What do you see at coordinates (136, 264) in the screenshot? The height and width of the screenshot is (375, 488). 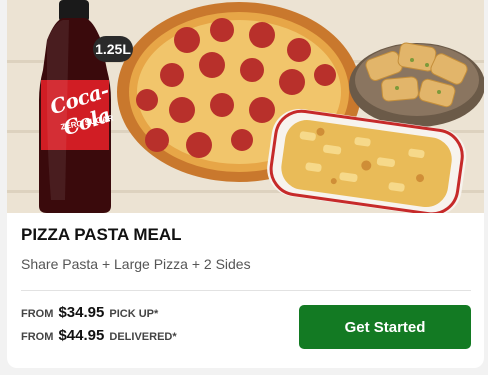 I see `meal-description: Share Pasta + Large Pizza + 2 Sides` at bounding box center [136, 264].